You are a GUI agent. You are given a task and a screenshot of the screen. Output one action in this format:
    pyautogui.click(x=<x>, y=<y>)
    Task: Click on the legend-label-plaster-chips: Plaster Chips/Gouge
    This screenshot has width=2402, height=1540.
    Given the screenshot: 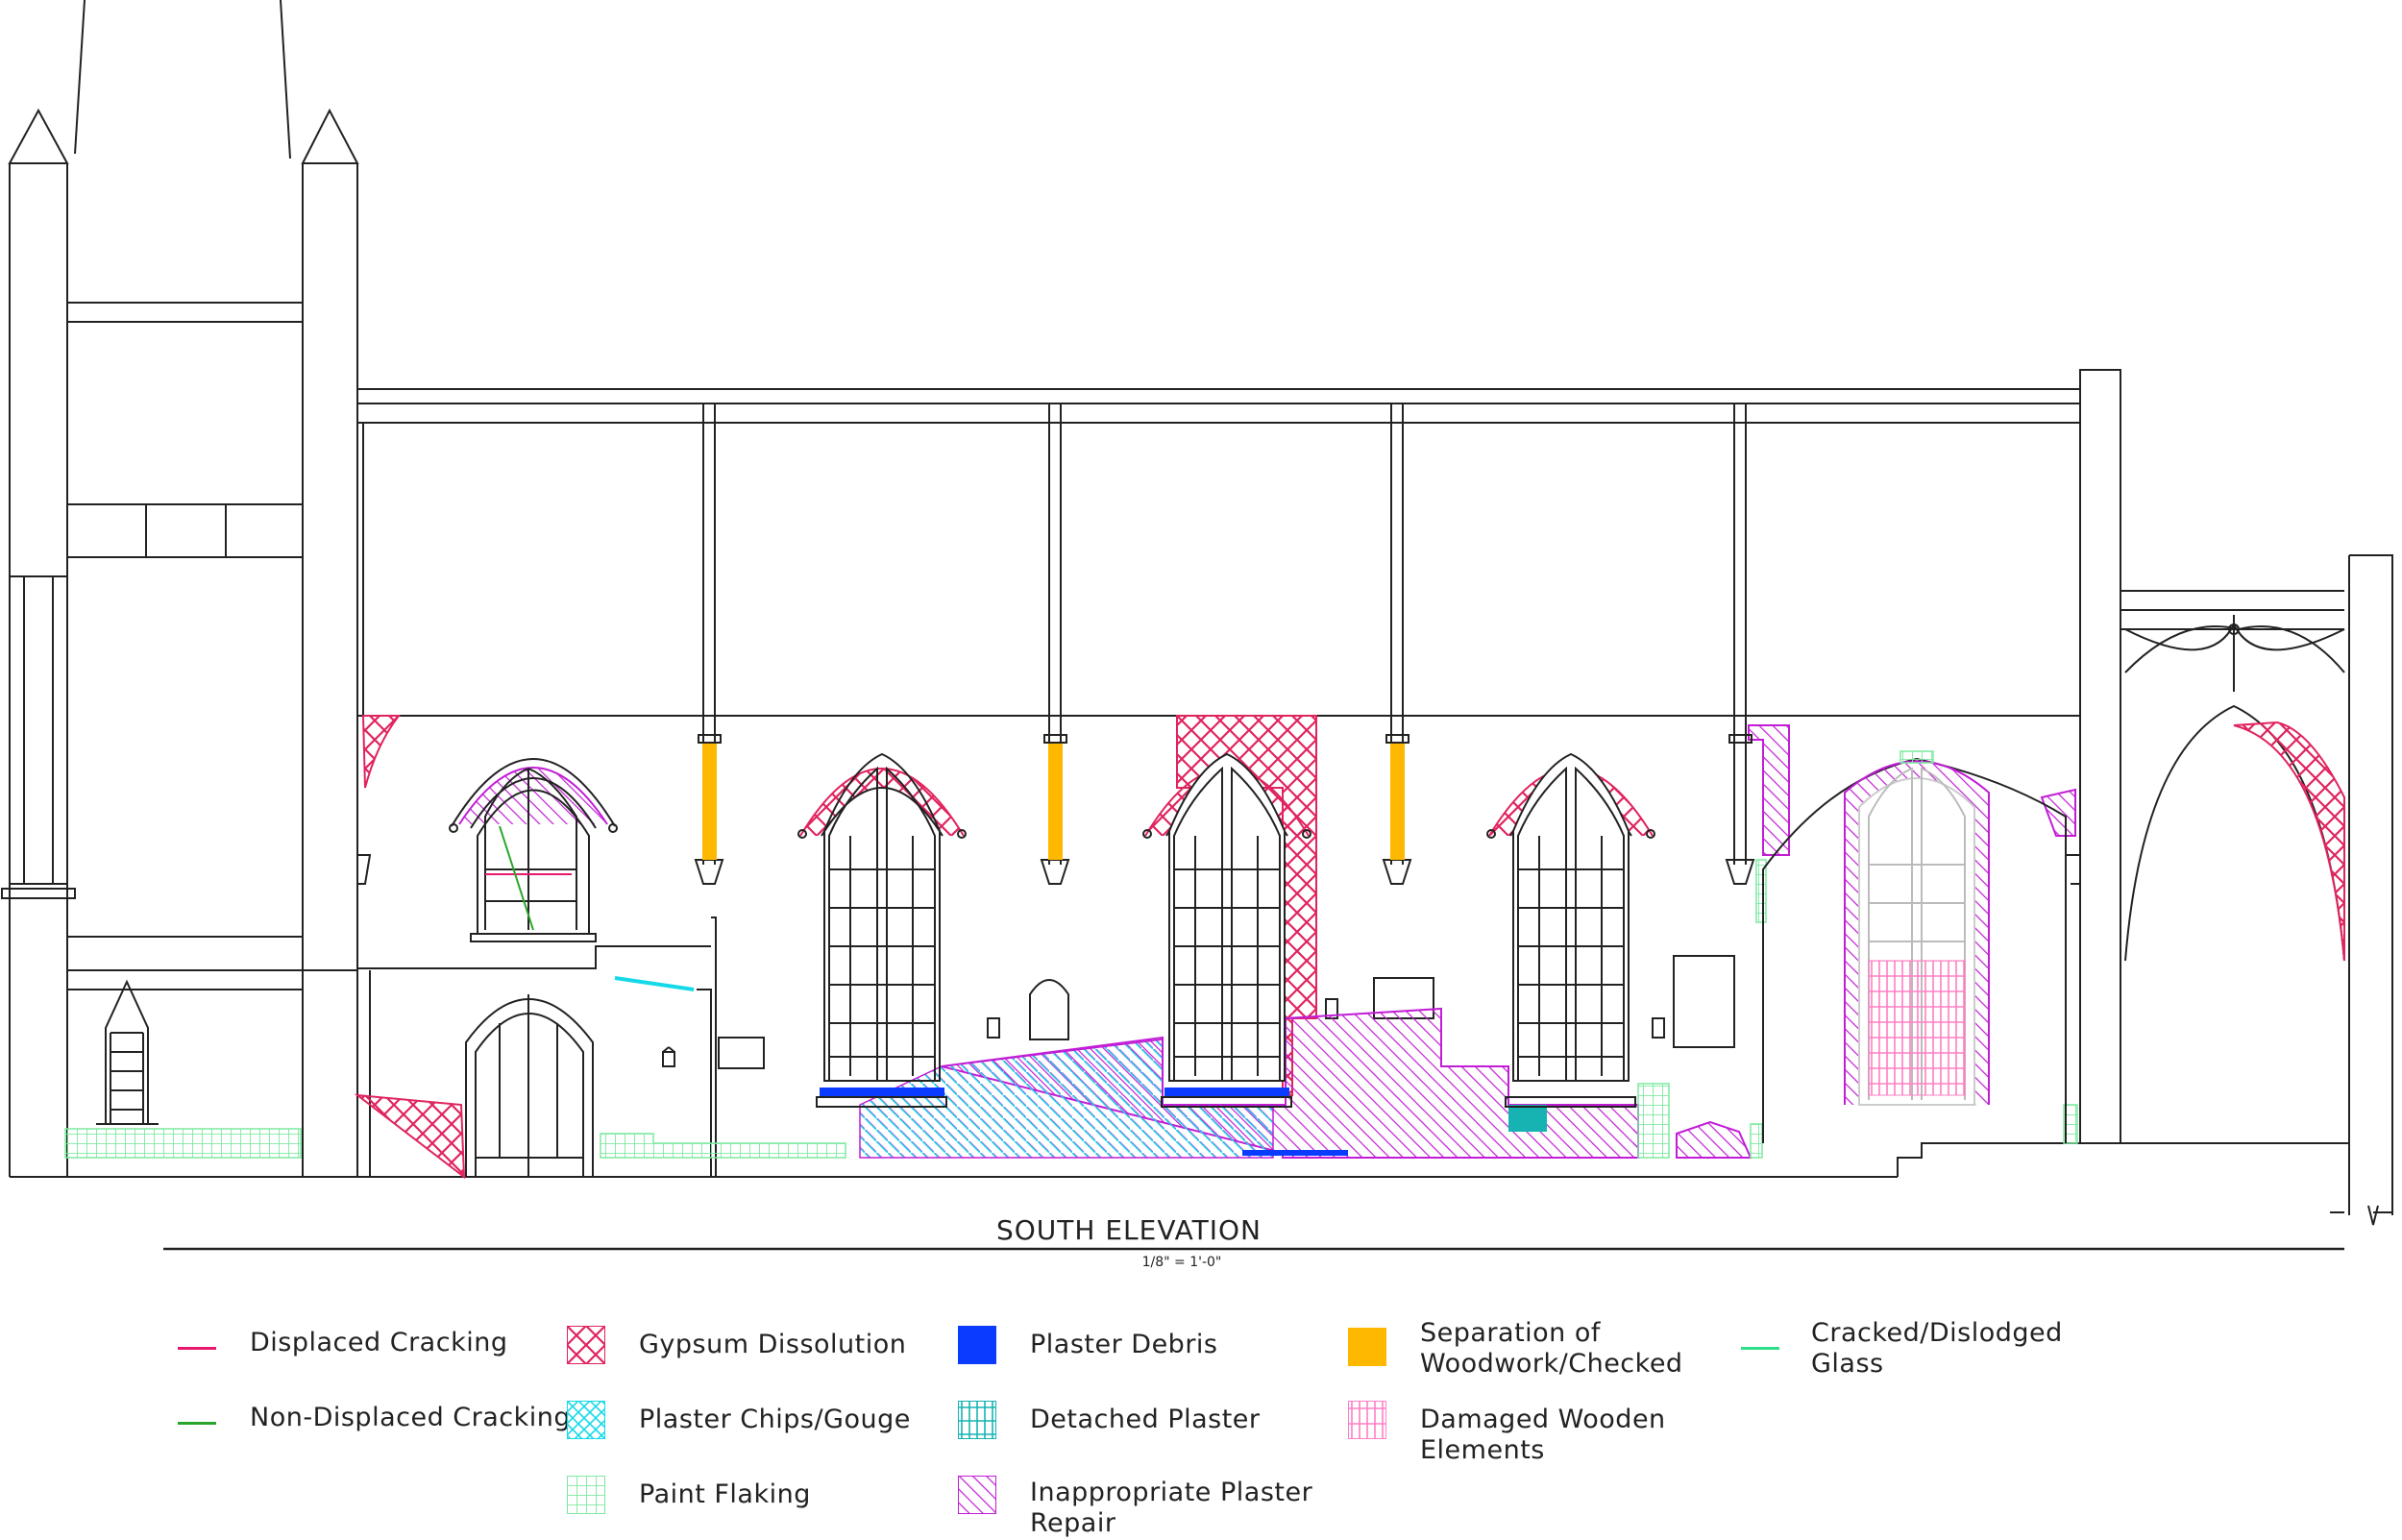 What is the action you would take?
    pyautogui.click(x=775, y=1419)
    